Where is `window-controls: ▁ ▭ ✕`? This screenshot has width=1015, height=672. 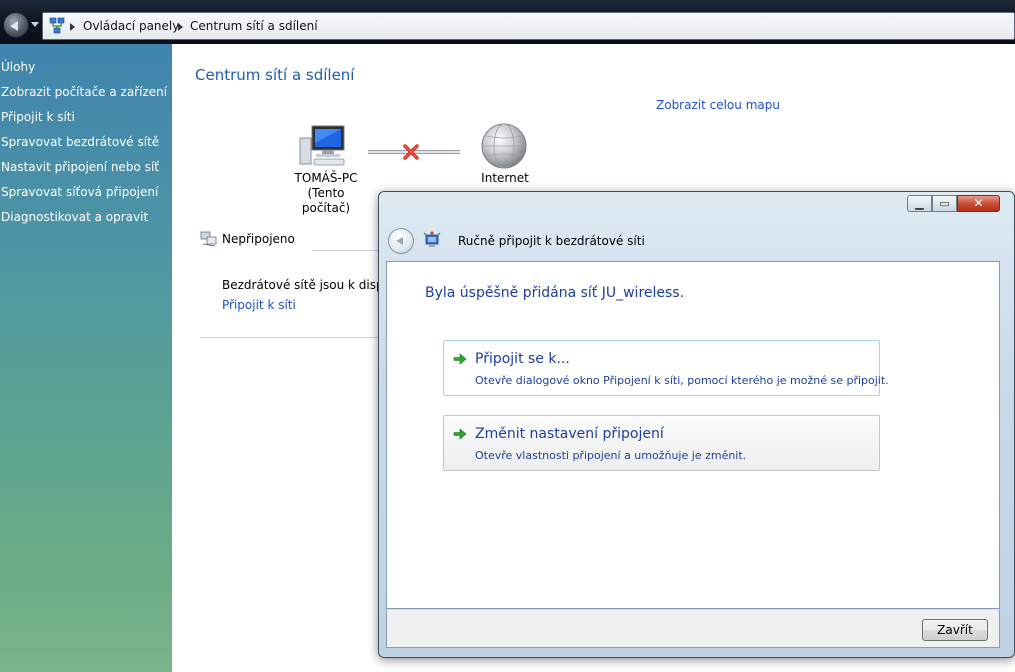
window-controls: ▁ ▭ ✕ is located at coordinates (953, 204).